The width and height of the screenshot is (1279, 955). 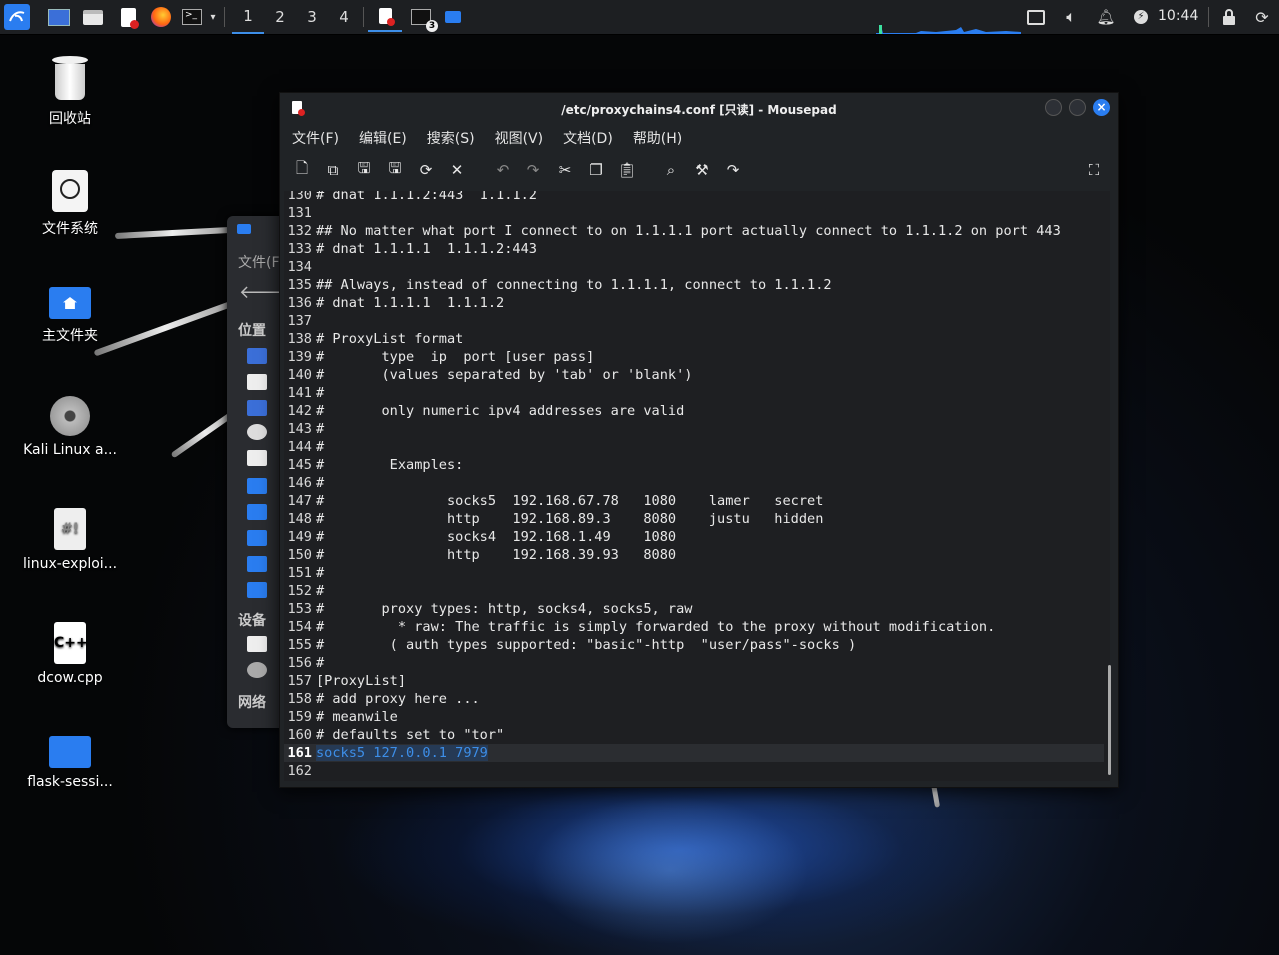 What do you see at coordinates (626, 170) in the screenshot?
I see `paste-icon: 📋︎` at bounding box center [626, 170].